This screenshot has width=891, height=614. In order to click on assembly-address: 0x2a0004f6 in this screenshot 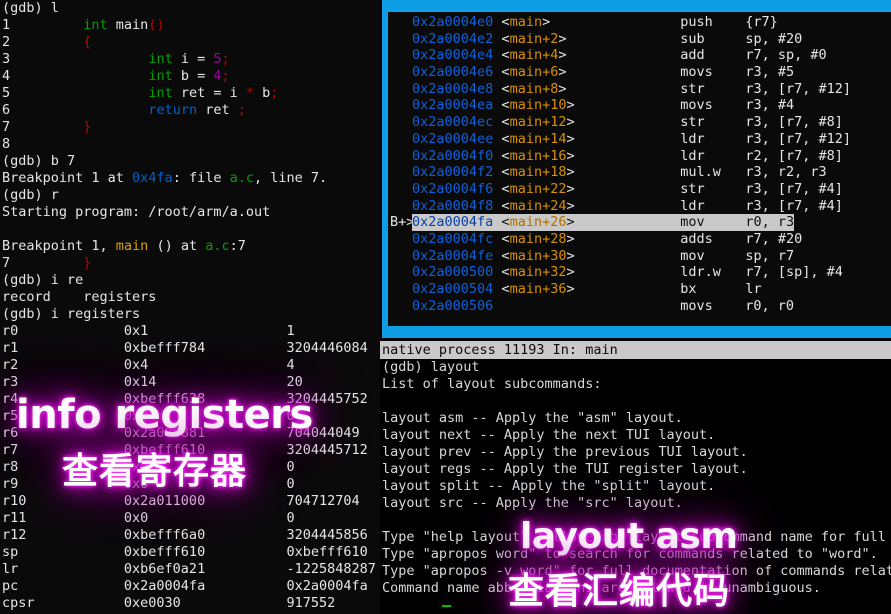, I will do `click(453, 188)`.